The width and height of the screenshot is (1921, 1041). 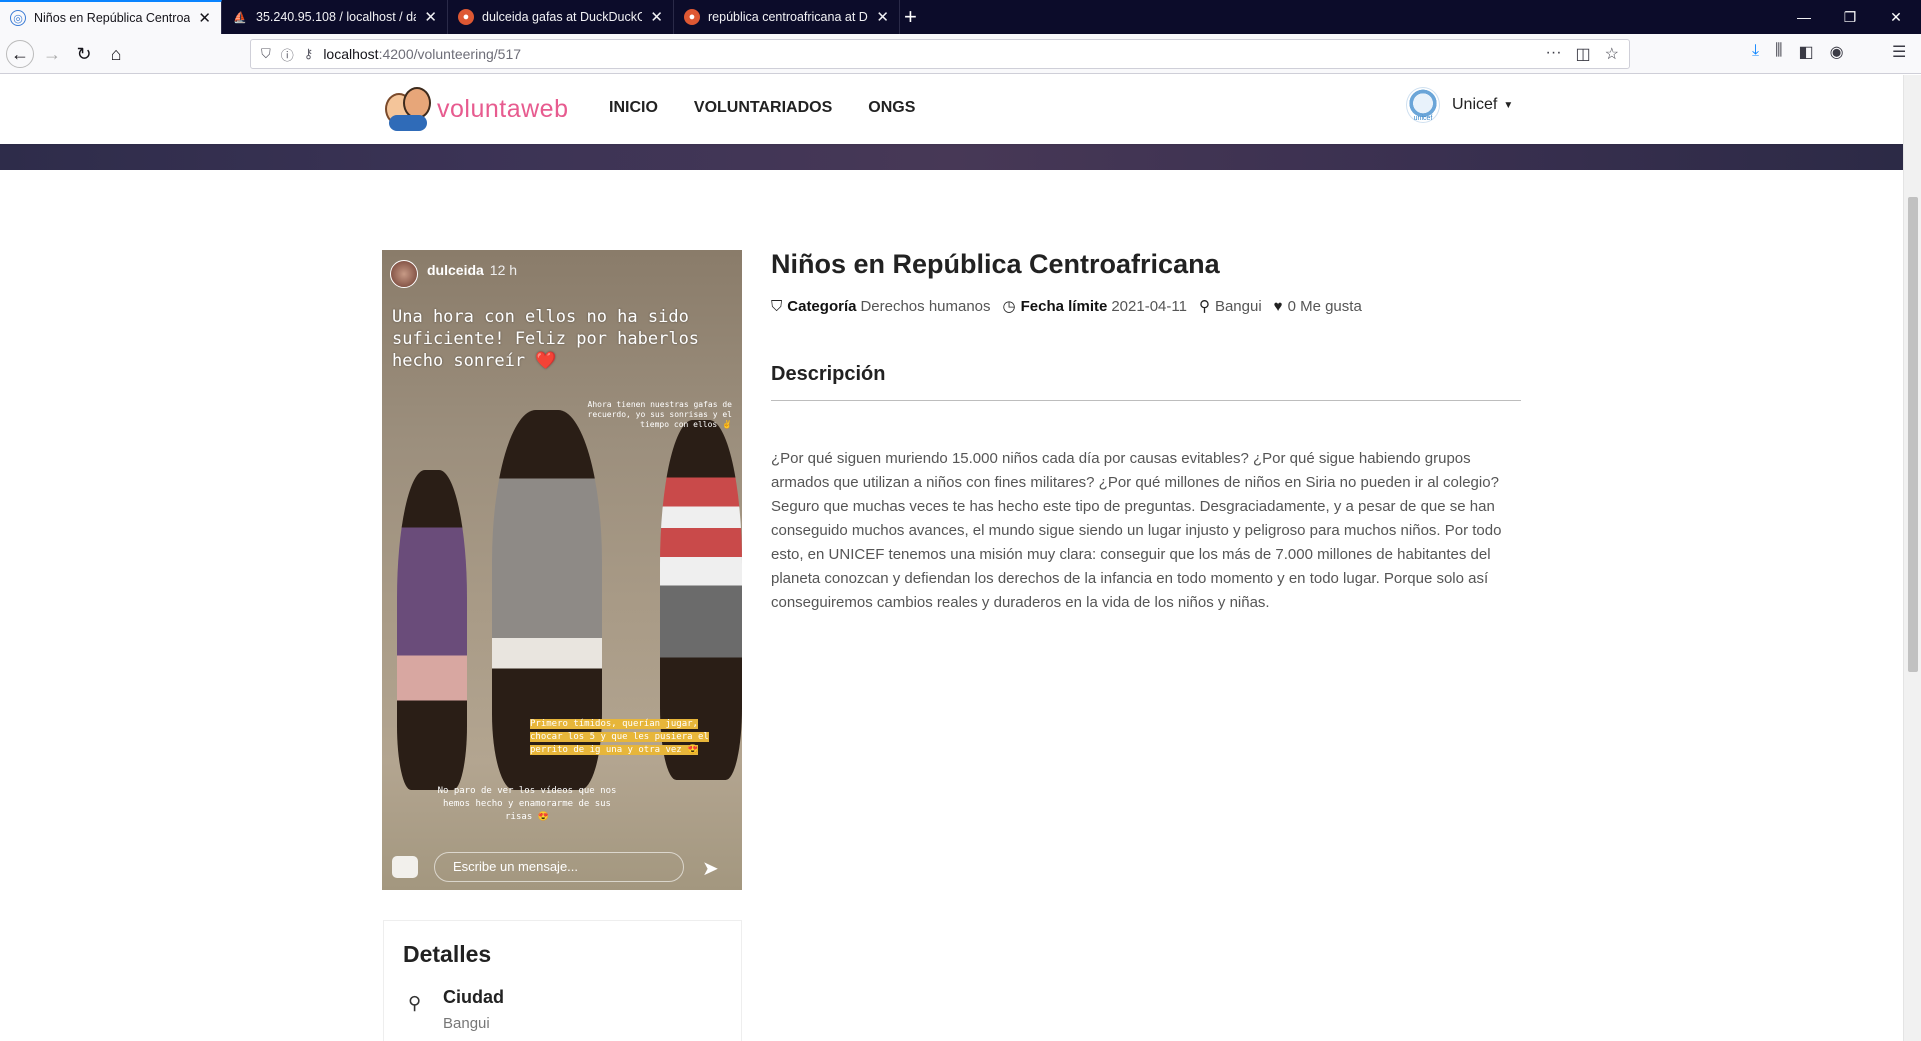 What do you see at coordinates (266, 54) in the screenshot?
I see `shield-icon: ⛉` at bounding box center [266, 54].